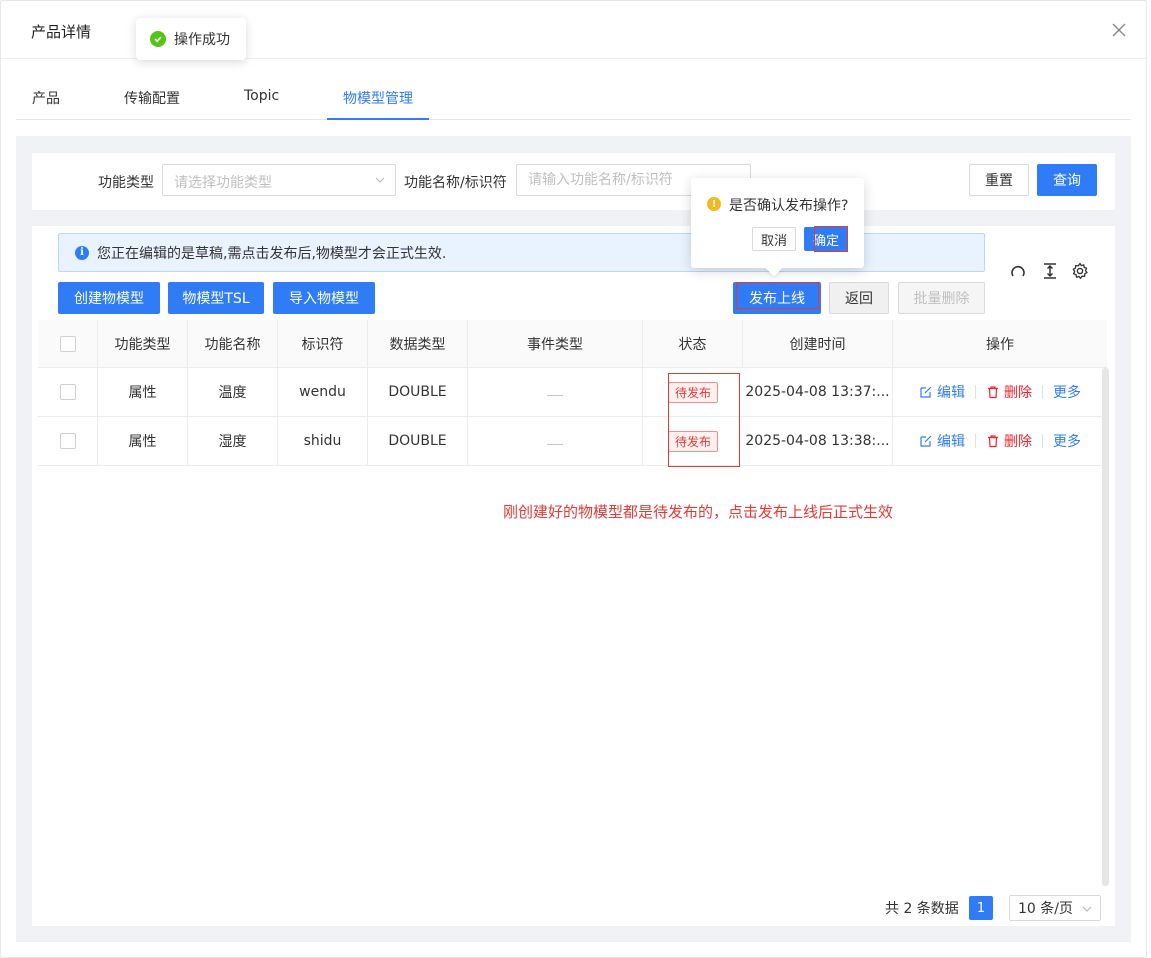 Image resolution: width=1151 pixels, height=958 pixels. I want to click on tab-topic: Topic, so click(261, 96).